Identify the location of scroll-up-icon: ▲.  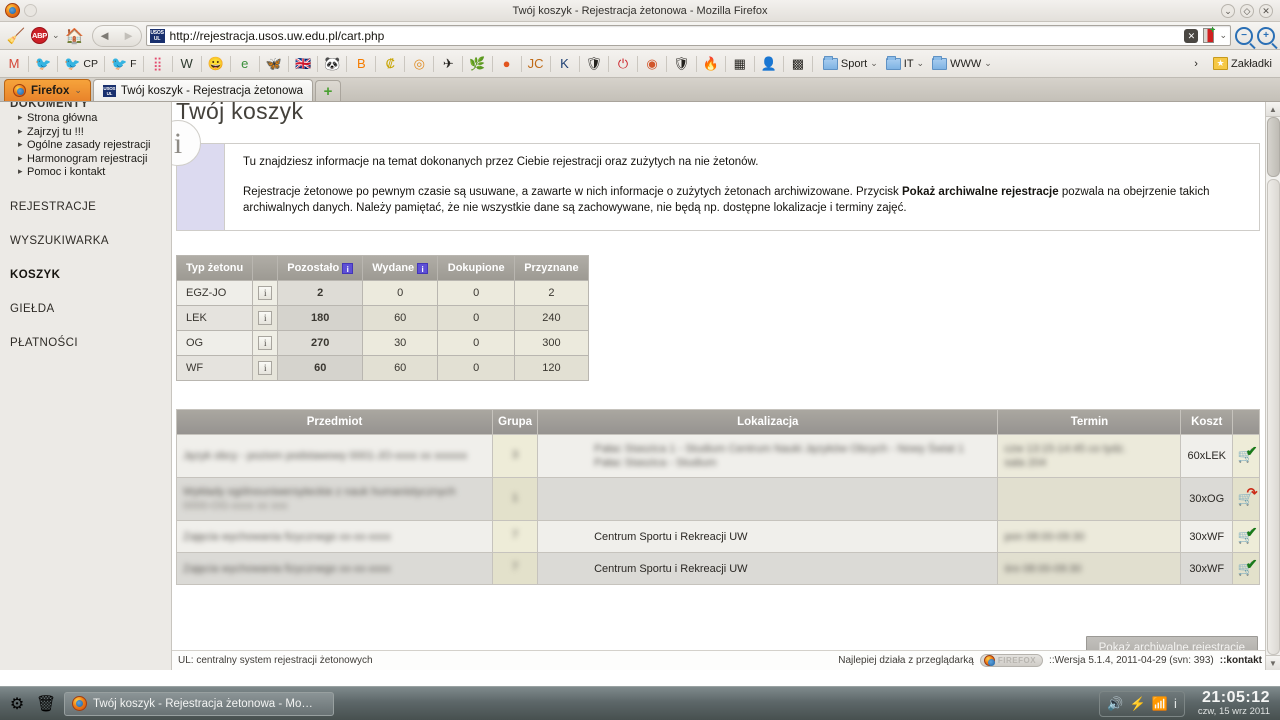
(1272, 109).